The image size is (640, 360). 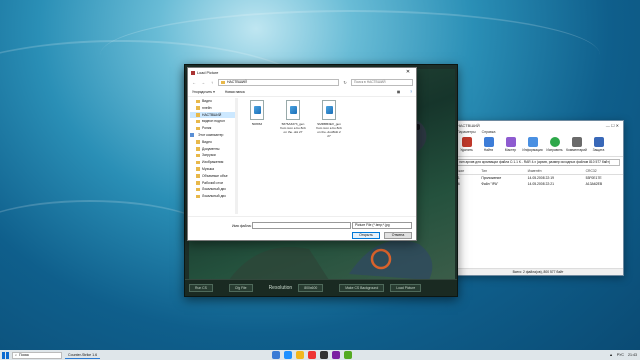 What do you see at coordinates (301, 225) in the screenshot?
I see `filename-input` at bounding box center [301, 225].